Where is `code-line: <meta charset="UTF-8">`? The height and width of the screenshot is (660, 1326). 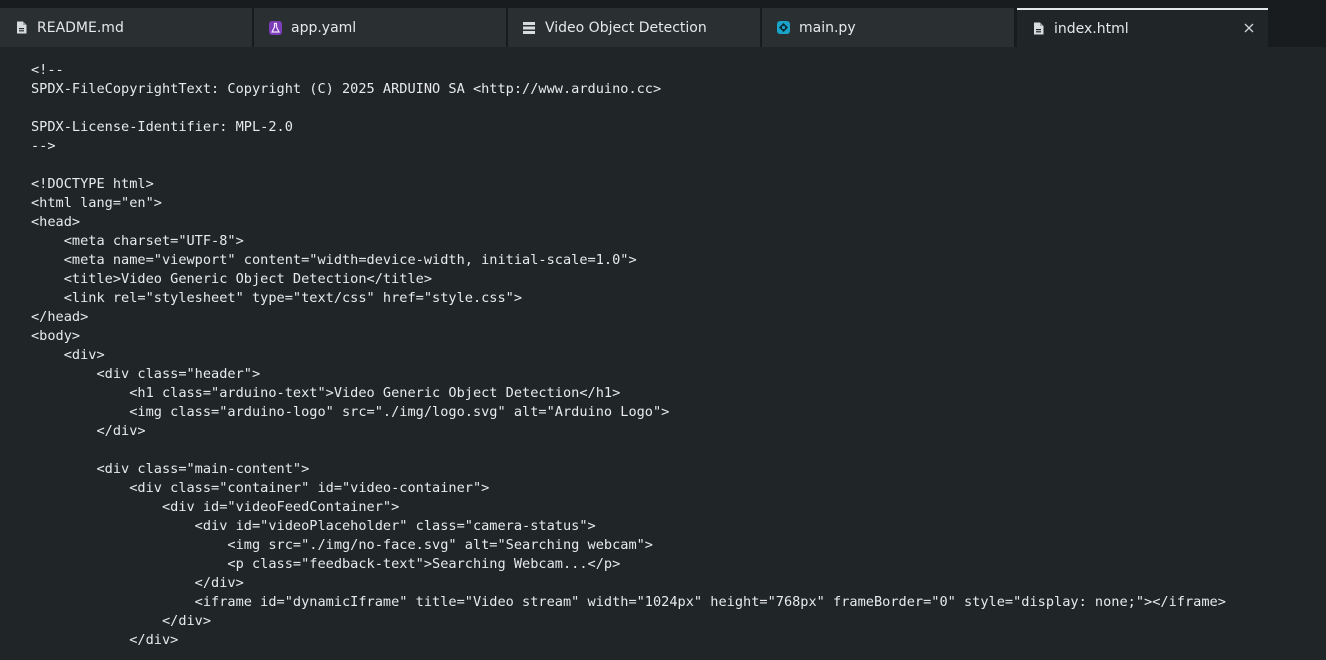
code-line: <meta charset="UTF-8"> is located at coordinates (137, 241).